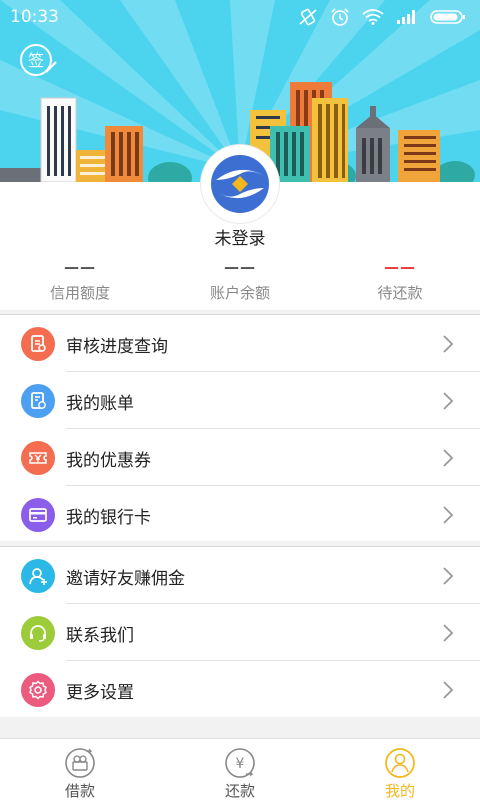  What do you see at coordinates (400, 293) in the screenshot?
I see `stat-label: 待还款` at bounding box center [400, 293].